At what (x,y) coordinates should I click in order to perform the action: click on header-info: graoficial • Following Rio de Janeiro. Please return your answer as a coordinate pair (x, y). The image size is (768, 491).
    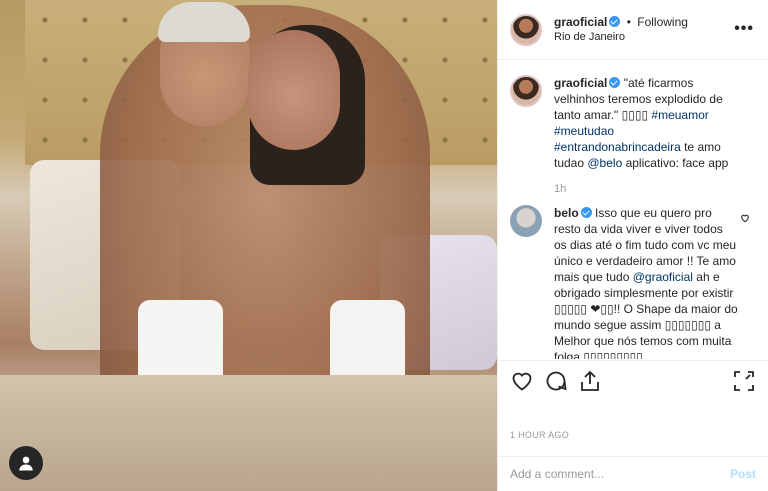
    Looking at the image, I should click on (621, 30).